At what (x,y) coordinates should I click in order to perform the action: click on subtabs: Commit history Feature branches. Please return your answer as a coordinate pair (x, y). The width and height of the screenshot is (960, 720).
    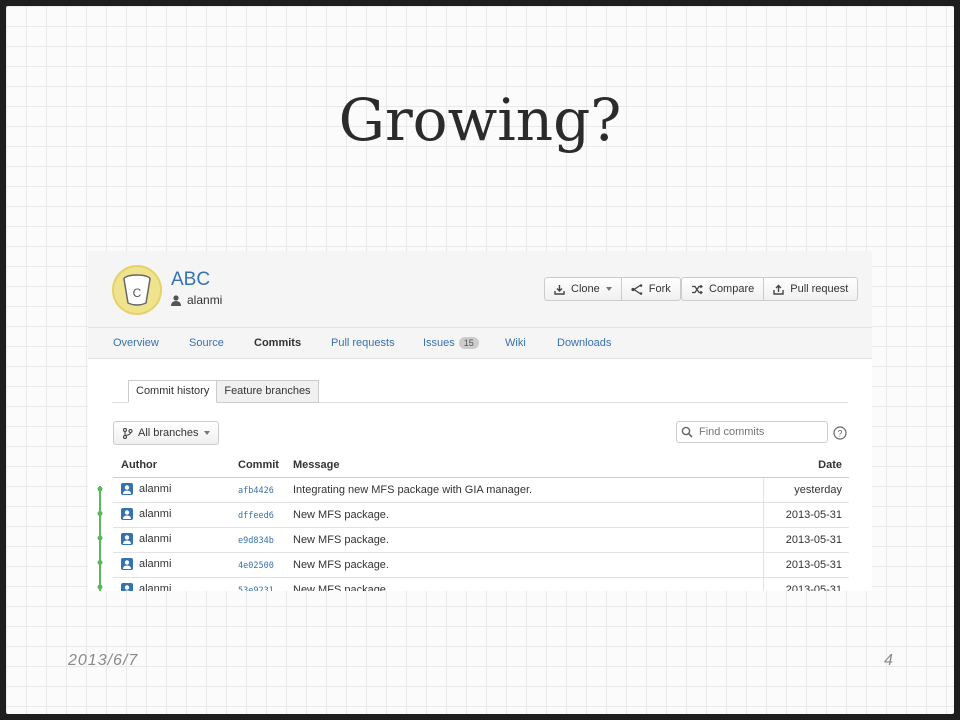
    Looking at the image, I should click on (223, 391).